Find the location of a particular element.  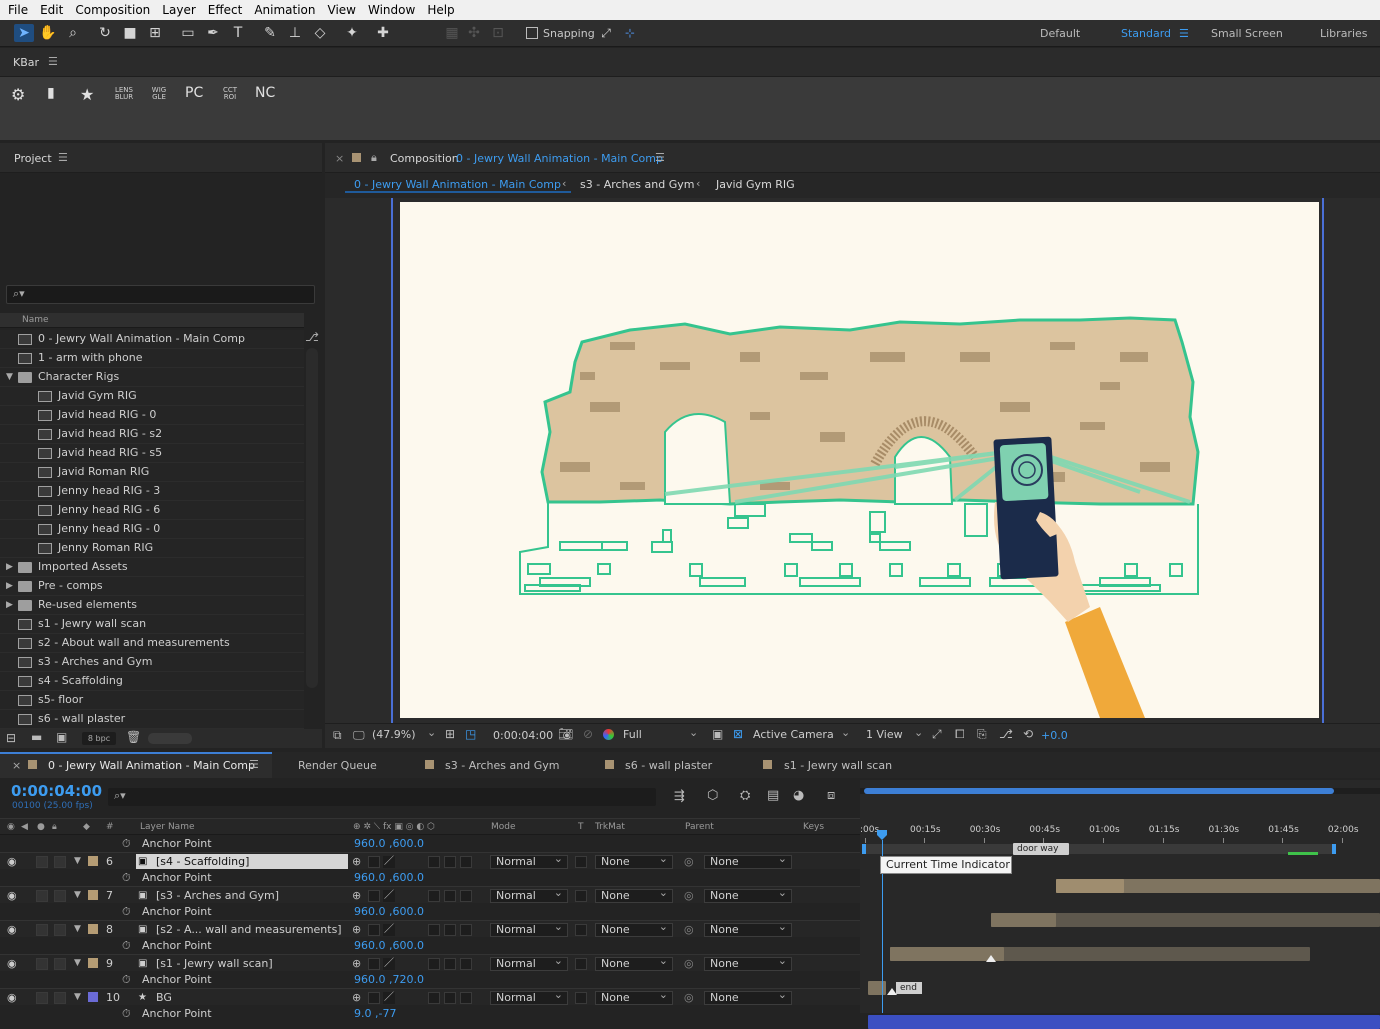

project-item: ▶ Imported Assets is located at coordinates (152, 567).